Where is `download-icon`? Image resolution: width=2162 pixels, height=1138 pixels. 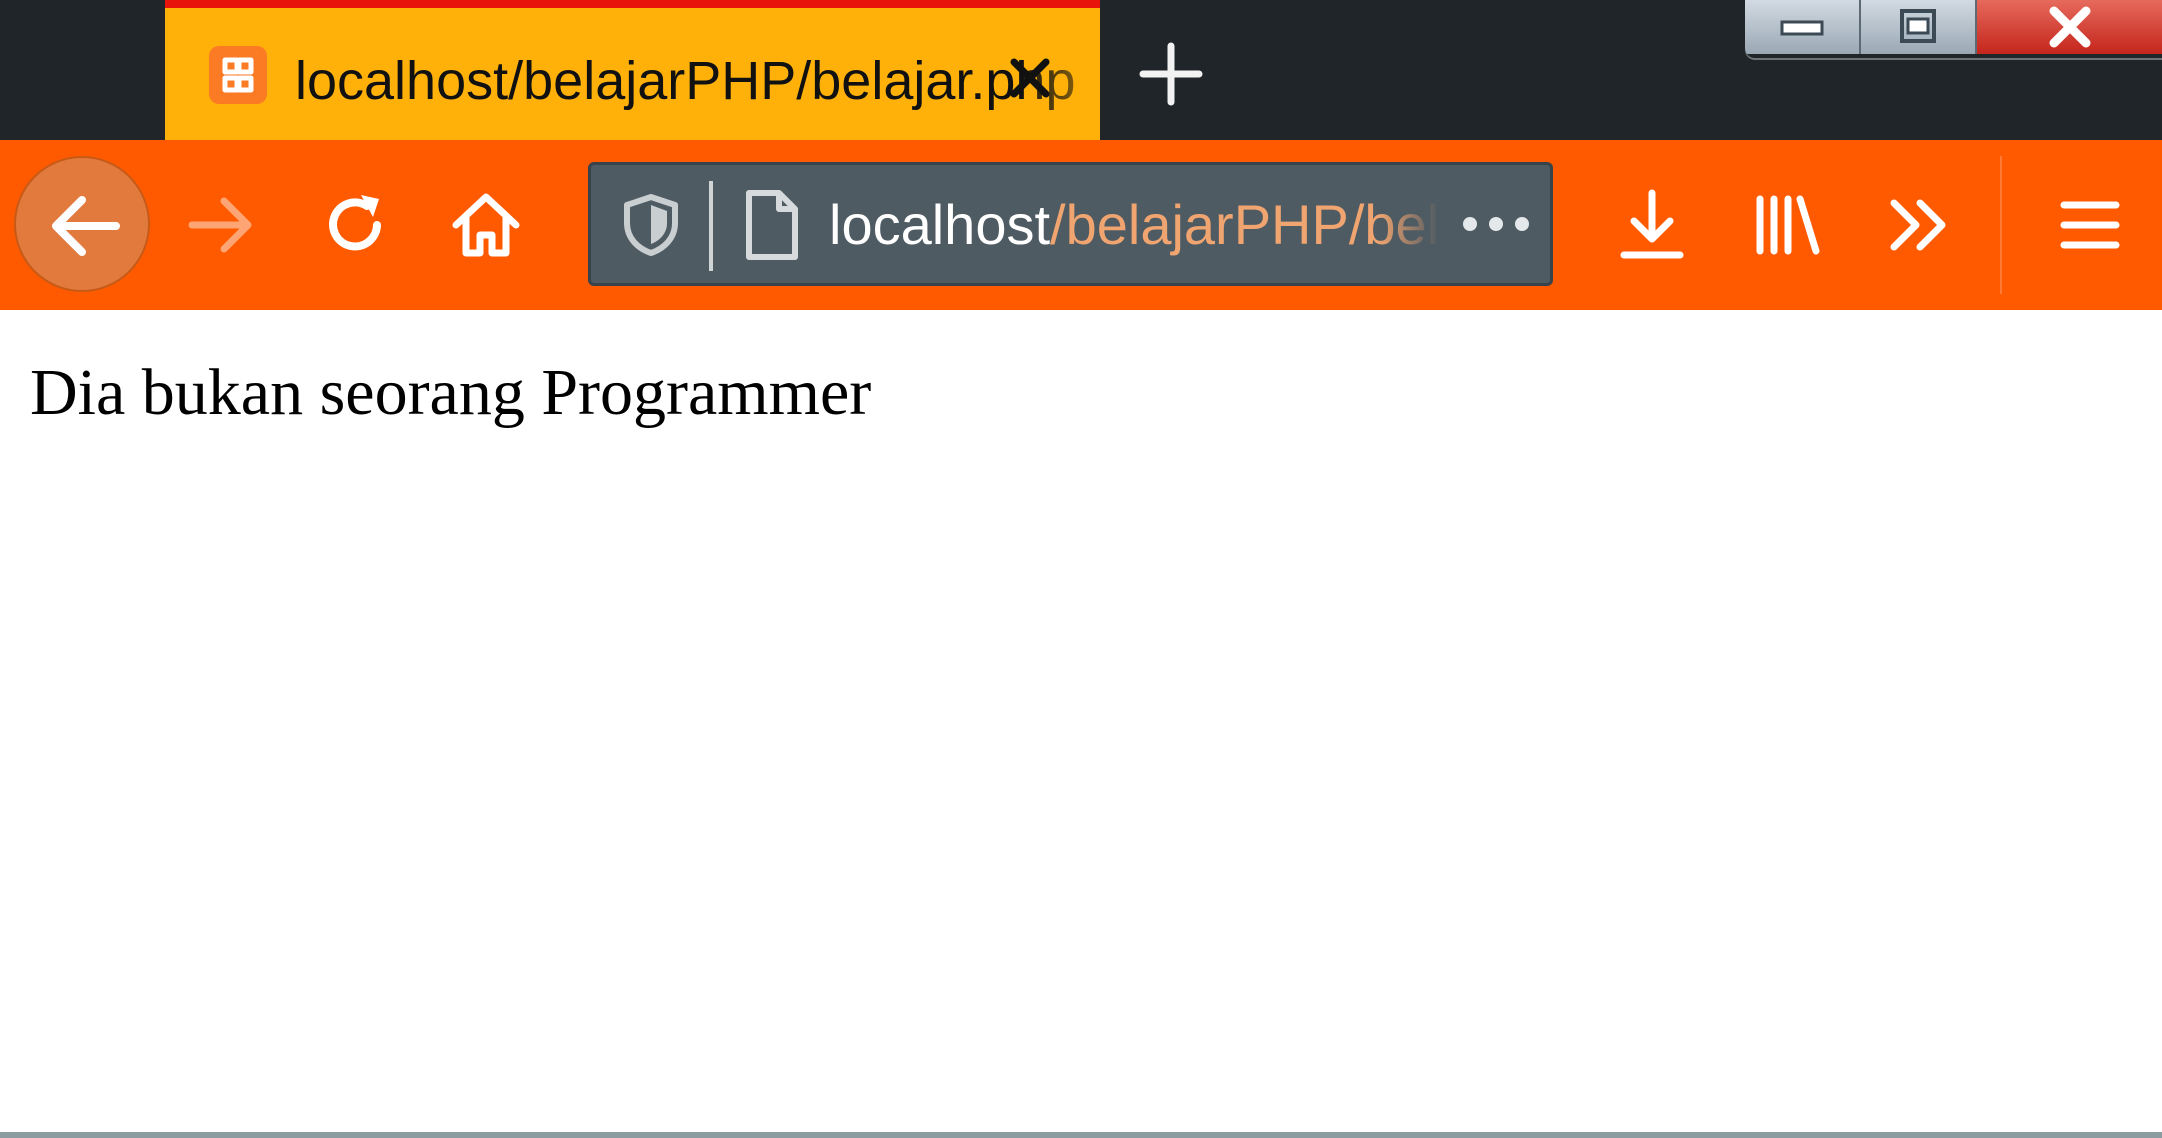
download-icon is located at coordinates (1652, 225).